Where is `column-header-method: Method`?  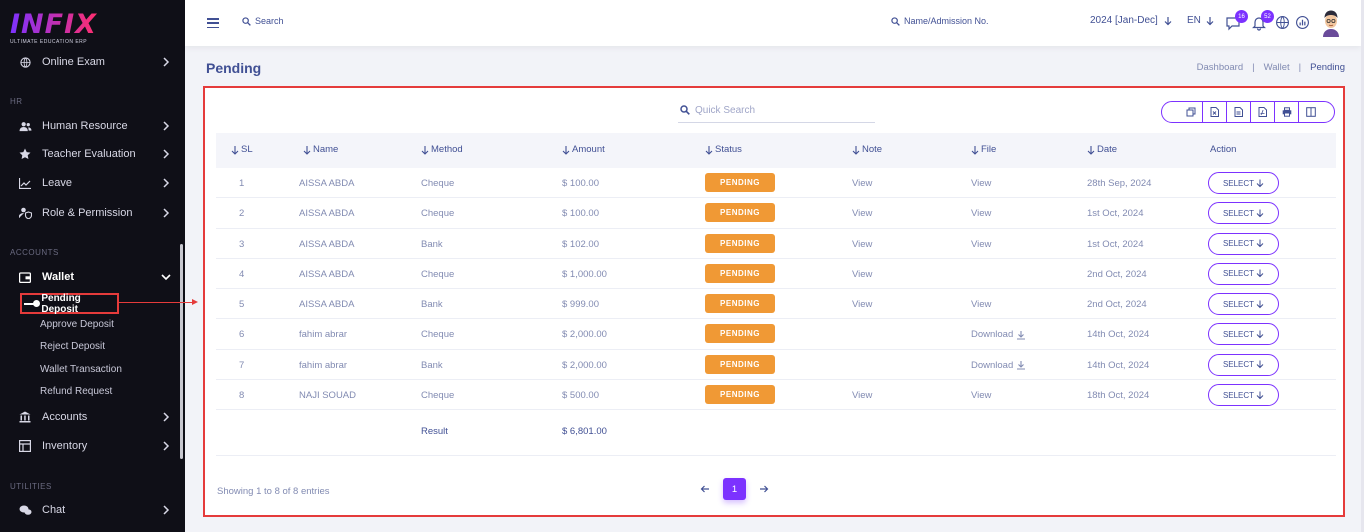
column-header-method: Method is located at coordinates (442, 149).